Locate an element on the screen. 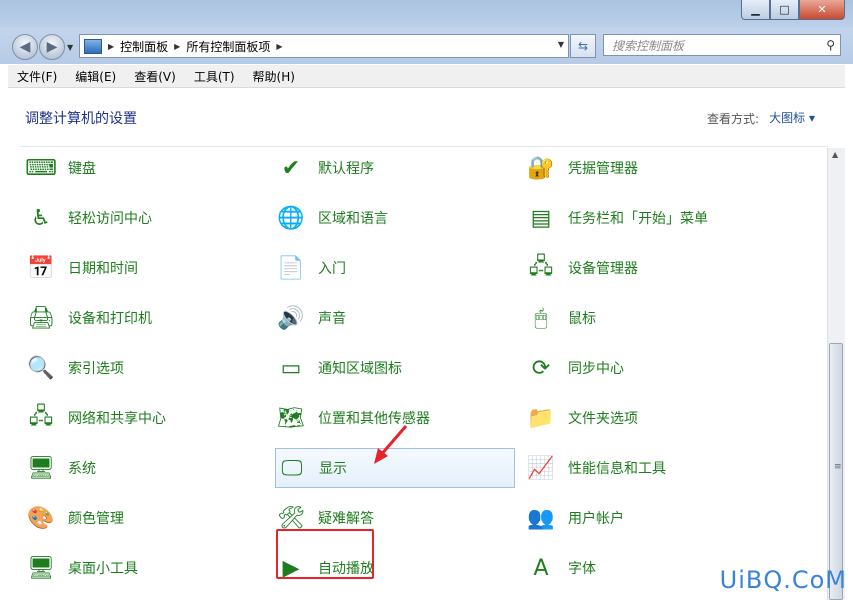  item-label: 声音 is located at coordinates (332, 319).